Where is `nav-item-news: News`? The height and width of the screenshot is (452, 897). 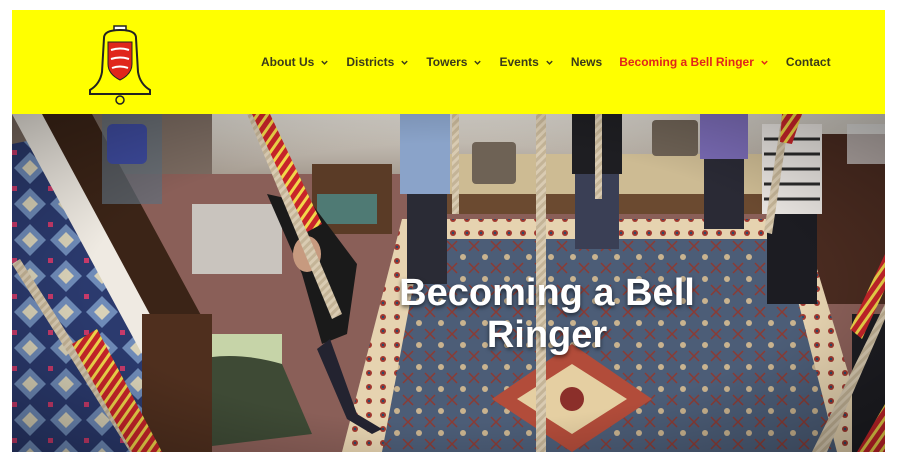
nav-item-news: News is located at coordinates (586, 62).